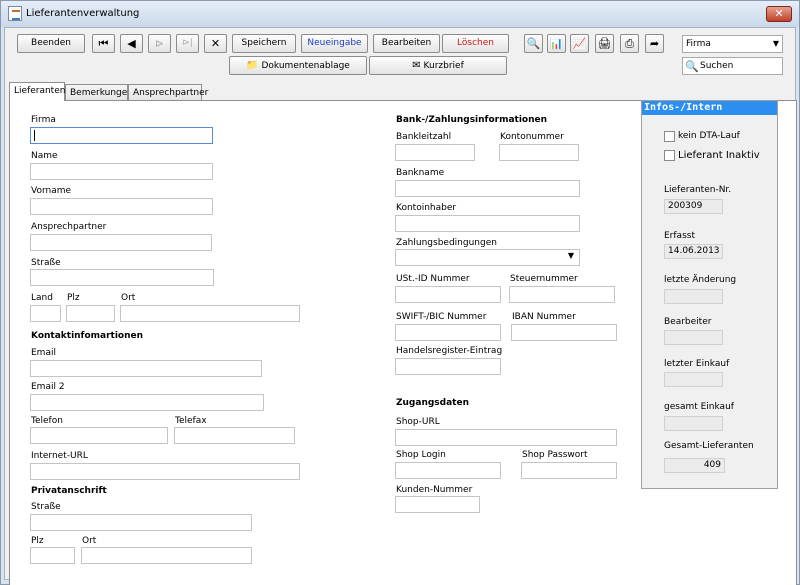 Image resolution: width=800 pixels, height=585 pixels. What do you see at coordinates (52, 555) in the screenshot?
I see `privat-plz-input` at bounding box center [52, 555].